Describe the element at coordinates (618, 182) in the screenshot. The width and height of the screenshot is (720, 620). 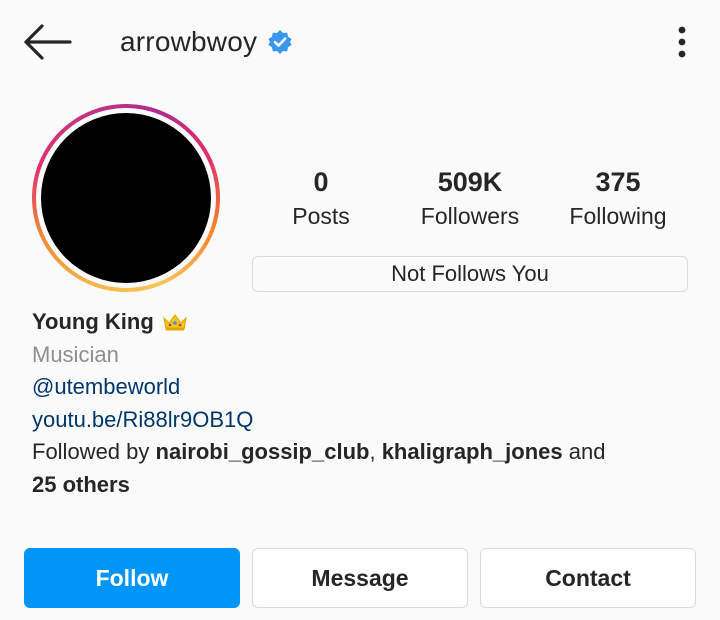
I see `following-count: 375` at that location.